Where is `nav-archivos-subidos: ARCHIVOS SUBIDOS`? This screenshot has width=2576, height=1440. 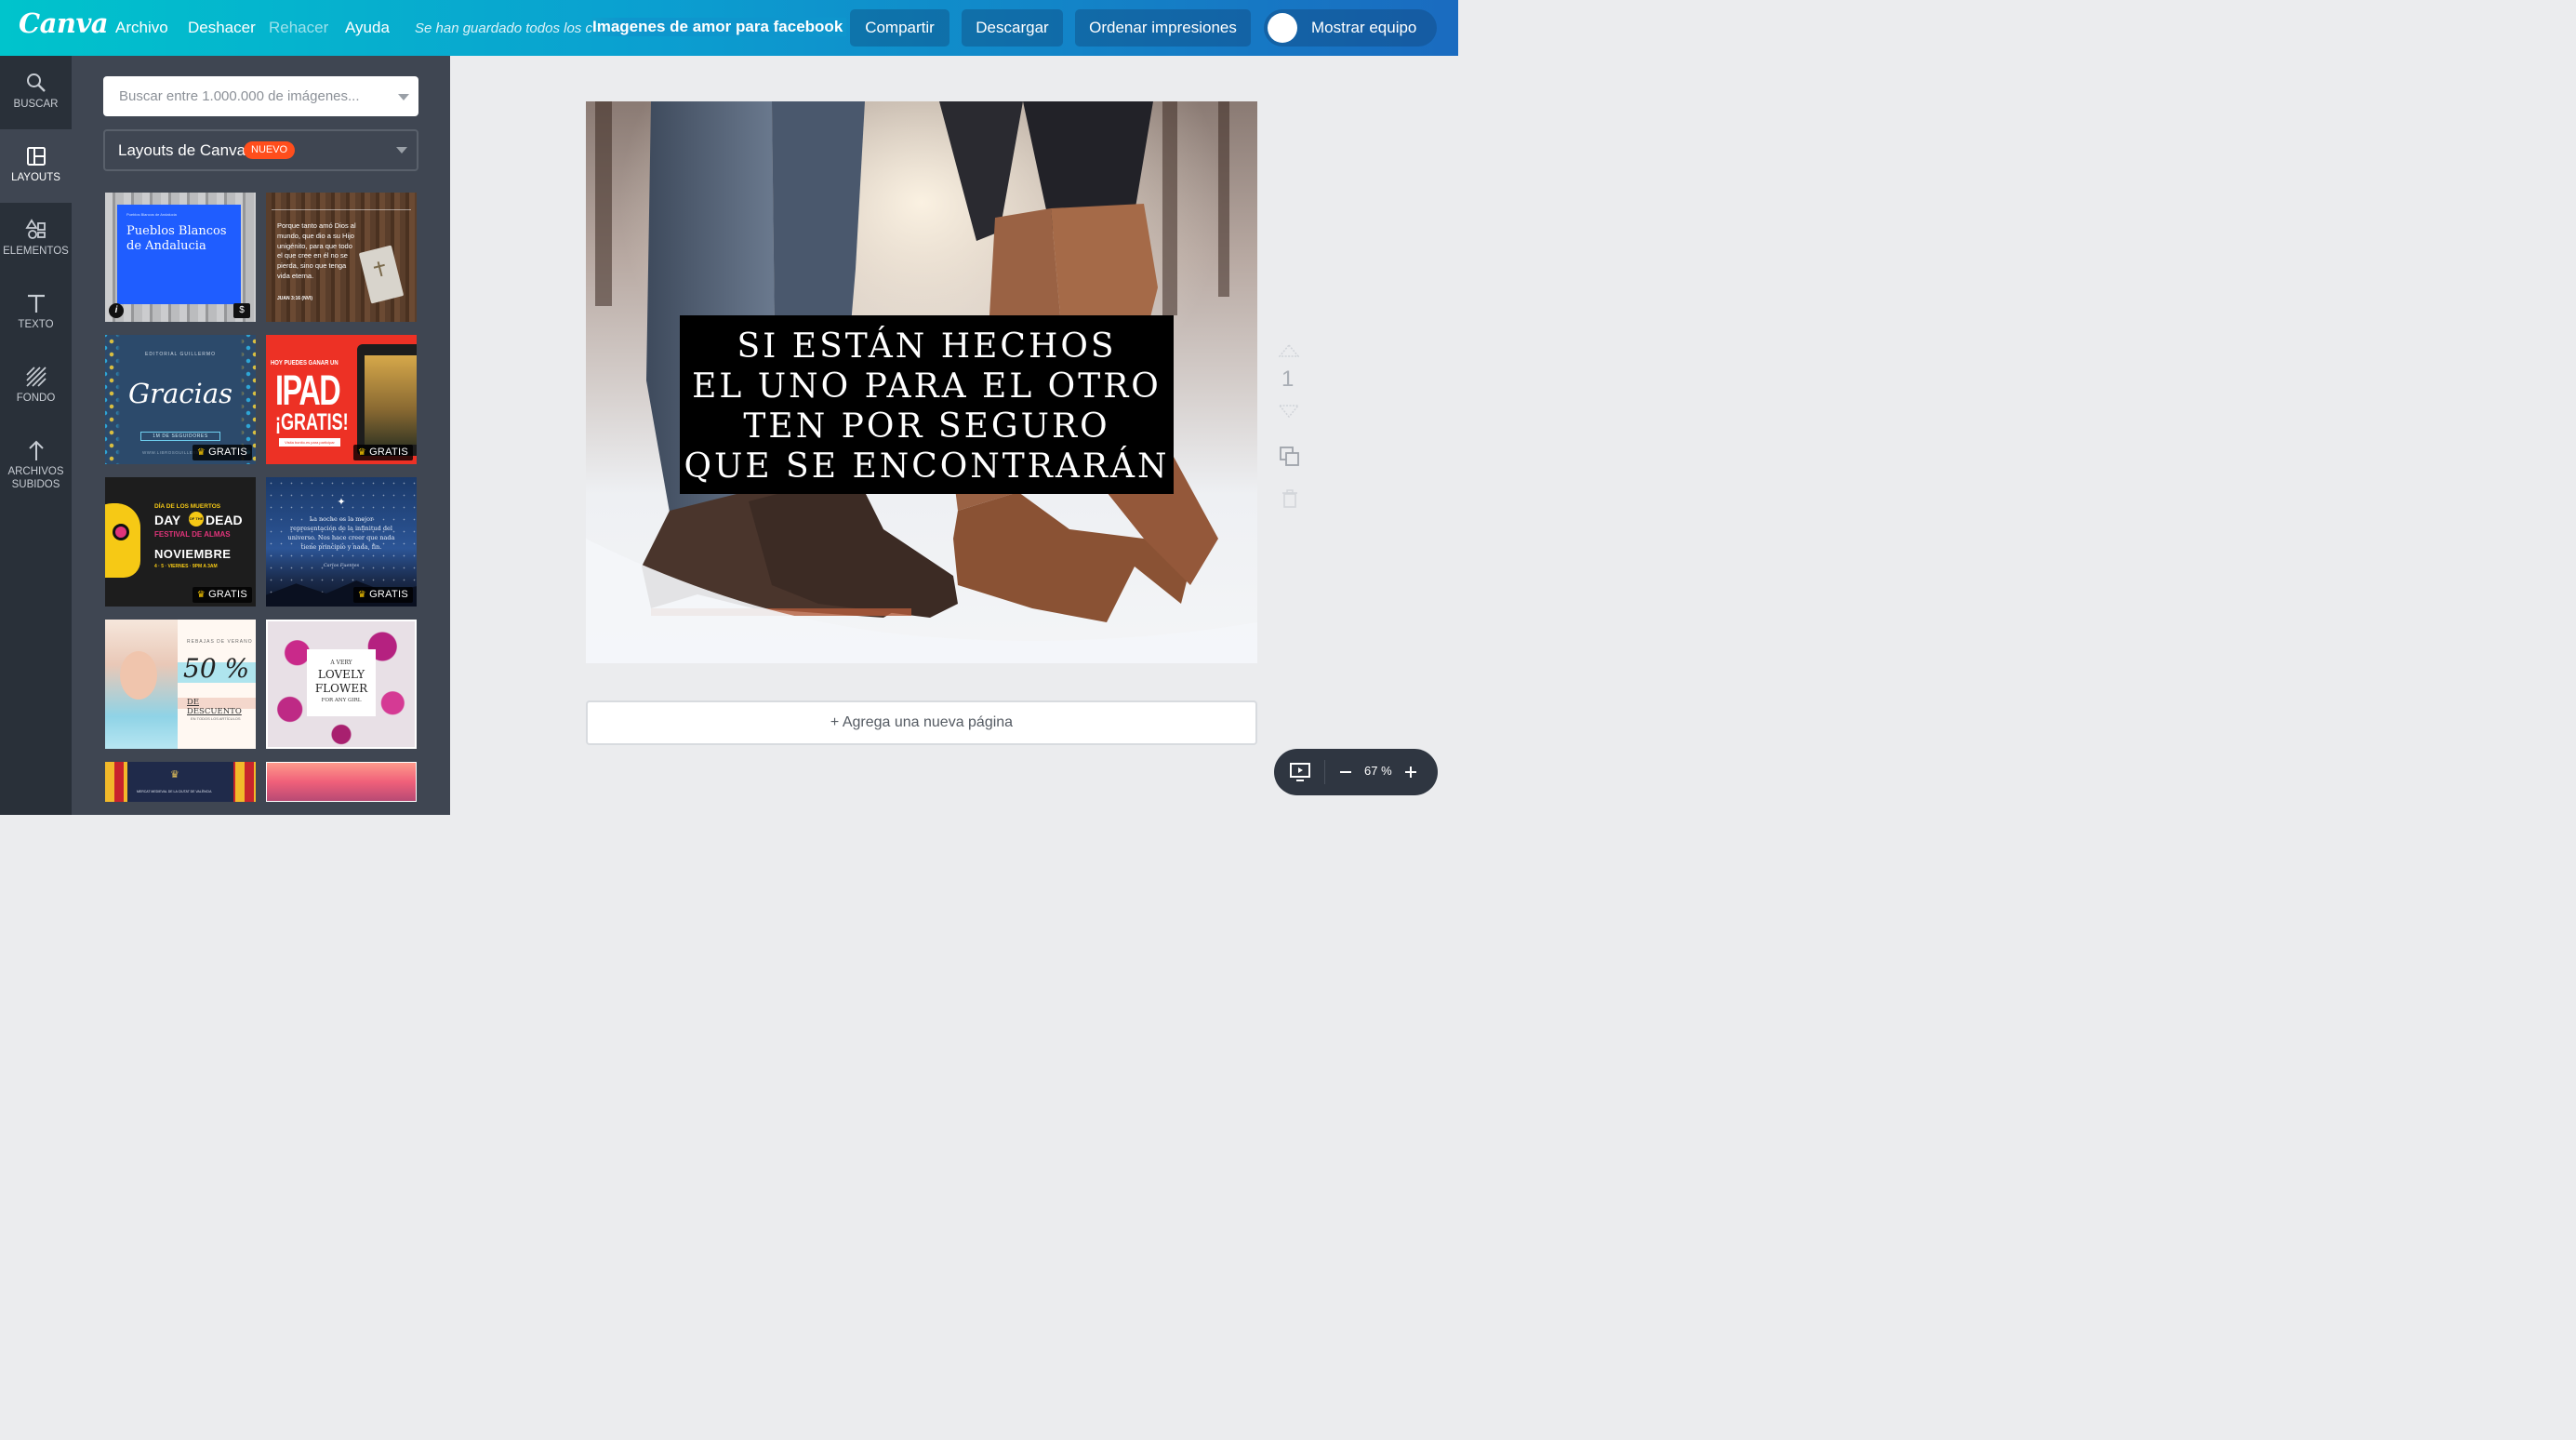
nav-archivos-subidos: ARCHIVOS SUBIDOS is located at coordinates (36, 467).